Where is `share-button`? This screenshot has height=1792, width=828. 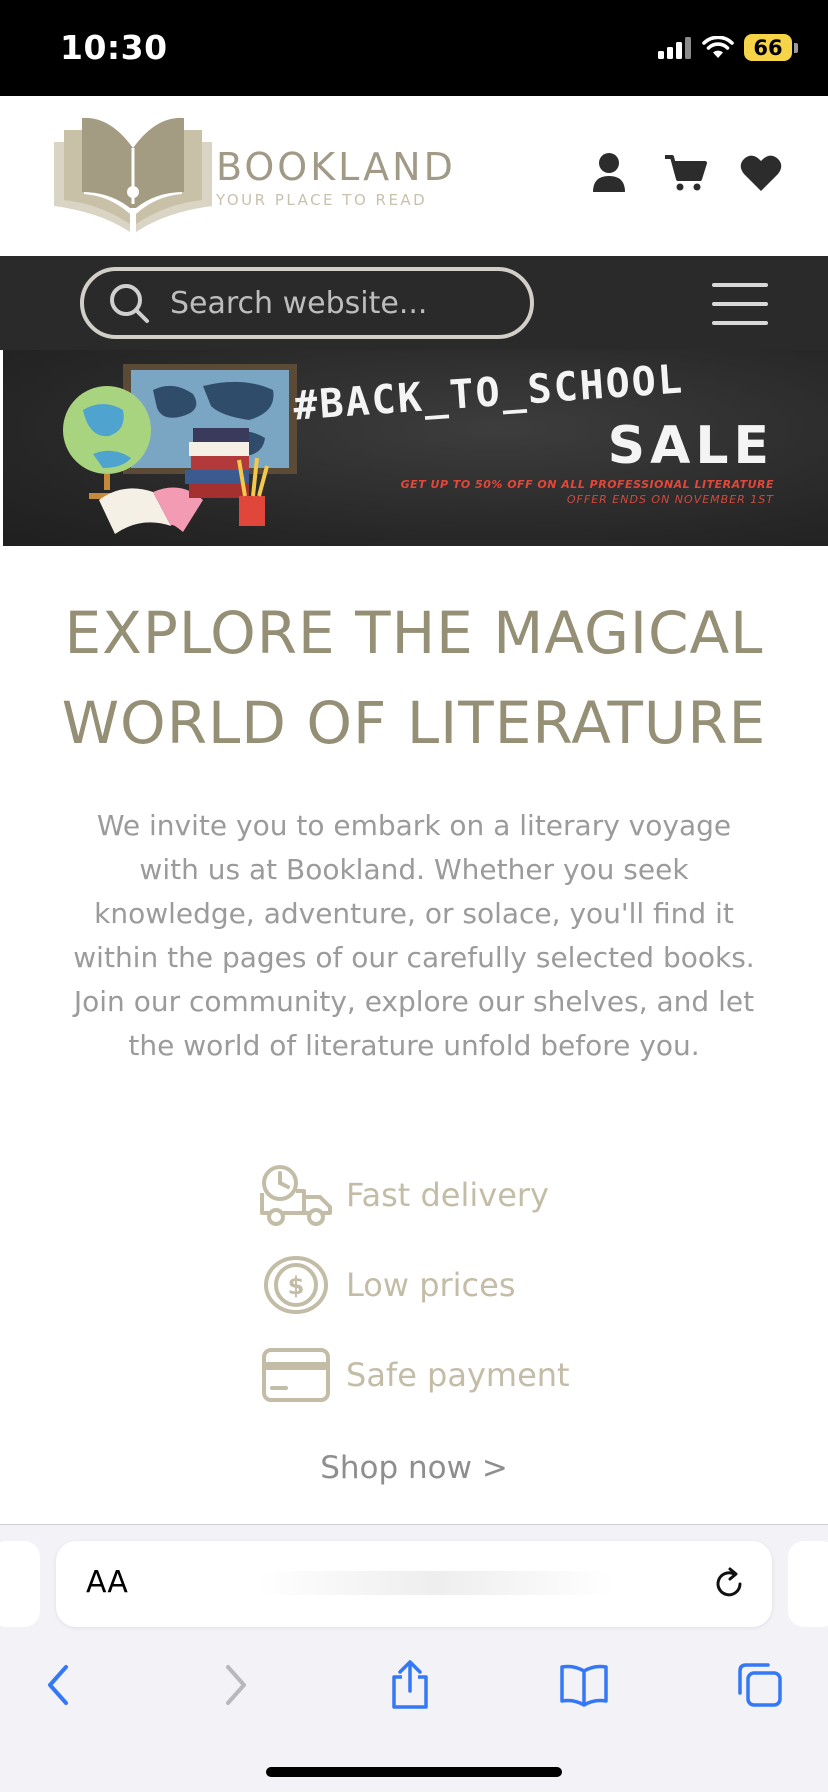
share-button is located at coordinates (410, 1685).